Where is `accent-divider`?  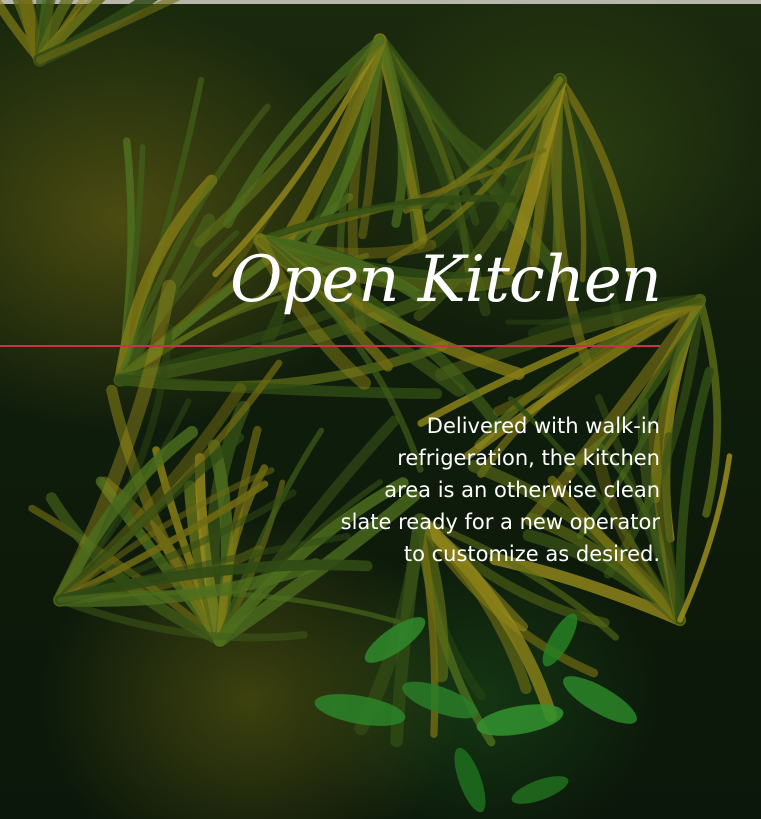
accent-divider is located at coordinates (330, 346).